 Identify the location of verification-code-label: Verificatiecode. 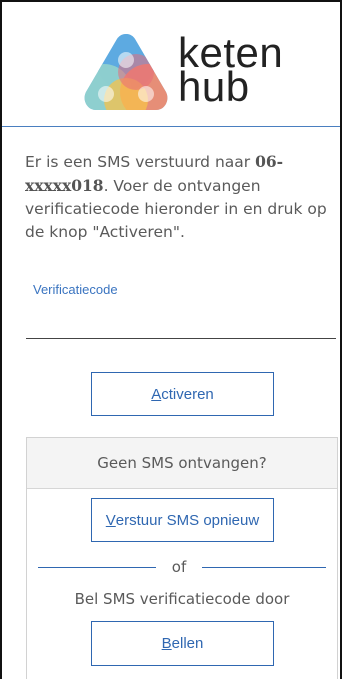
(75, 289).